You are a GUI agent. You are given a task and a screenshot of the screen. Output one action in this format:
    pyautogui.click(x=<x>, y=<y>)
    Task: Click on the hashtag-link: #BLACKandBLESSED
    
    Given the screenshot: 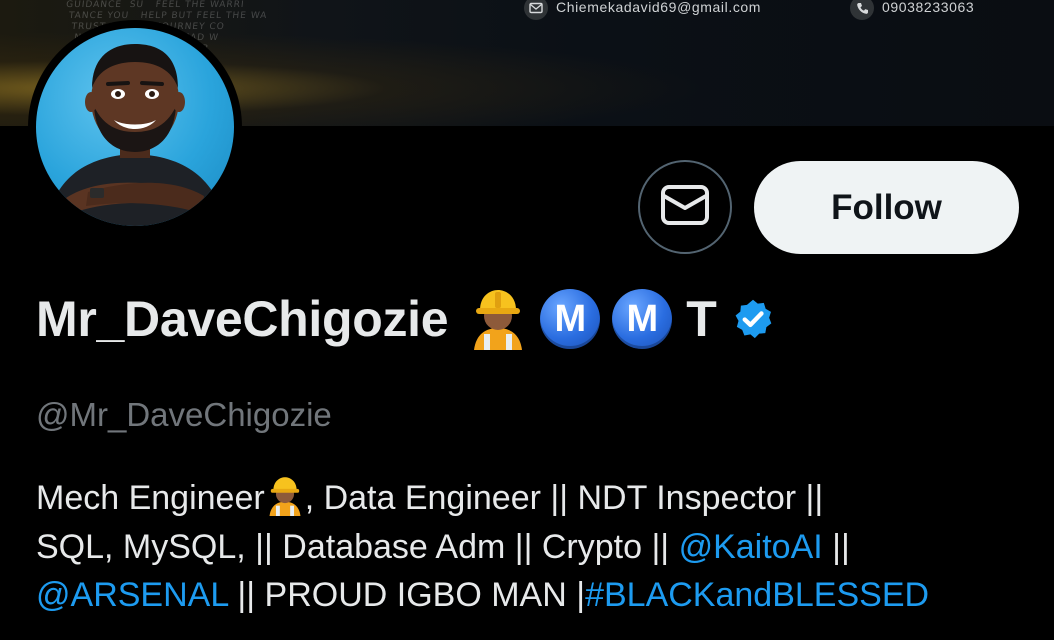 What is the action you would take?
    pyautogui.click(x=757, y=595)
    